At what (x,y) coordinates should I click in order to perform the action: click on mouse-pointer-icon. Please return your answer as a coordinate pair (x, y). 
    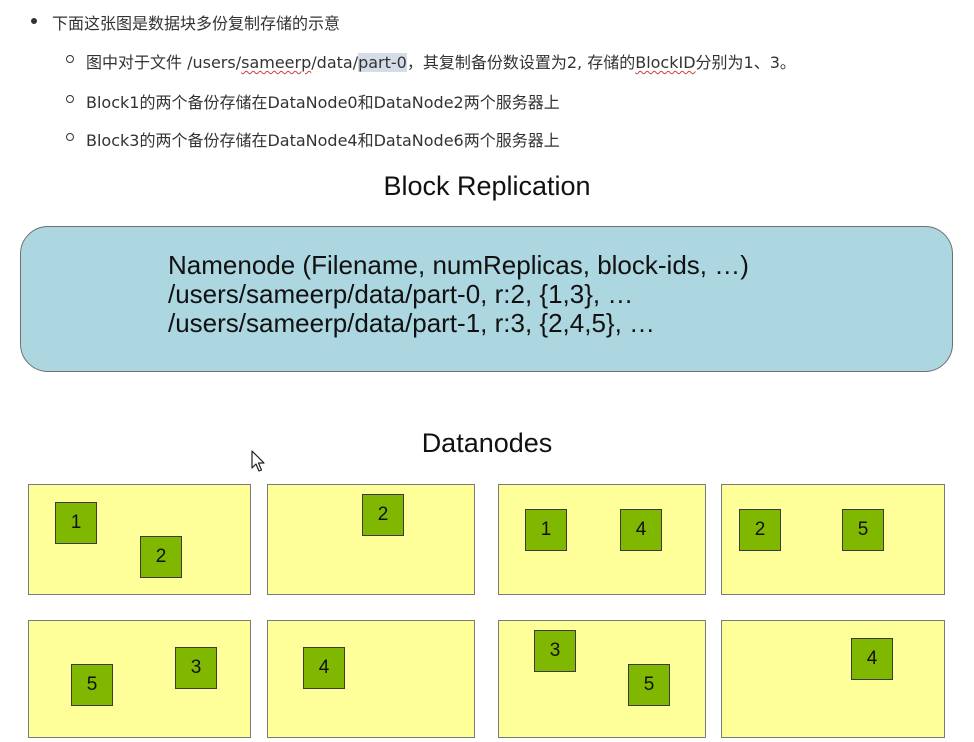
    Looking at the image, I should click on (258, 461).